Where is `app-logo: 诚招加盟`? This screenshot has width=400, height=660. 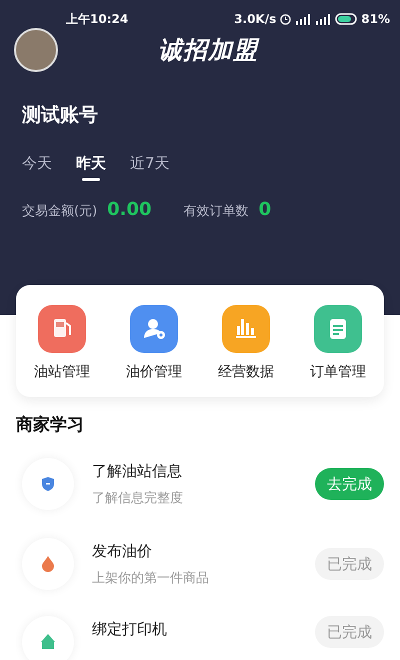 app-logo: 诚招加盟 is located at coordinates (208, 50).